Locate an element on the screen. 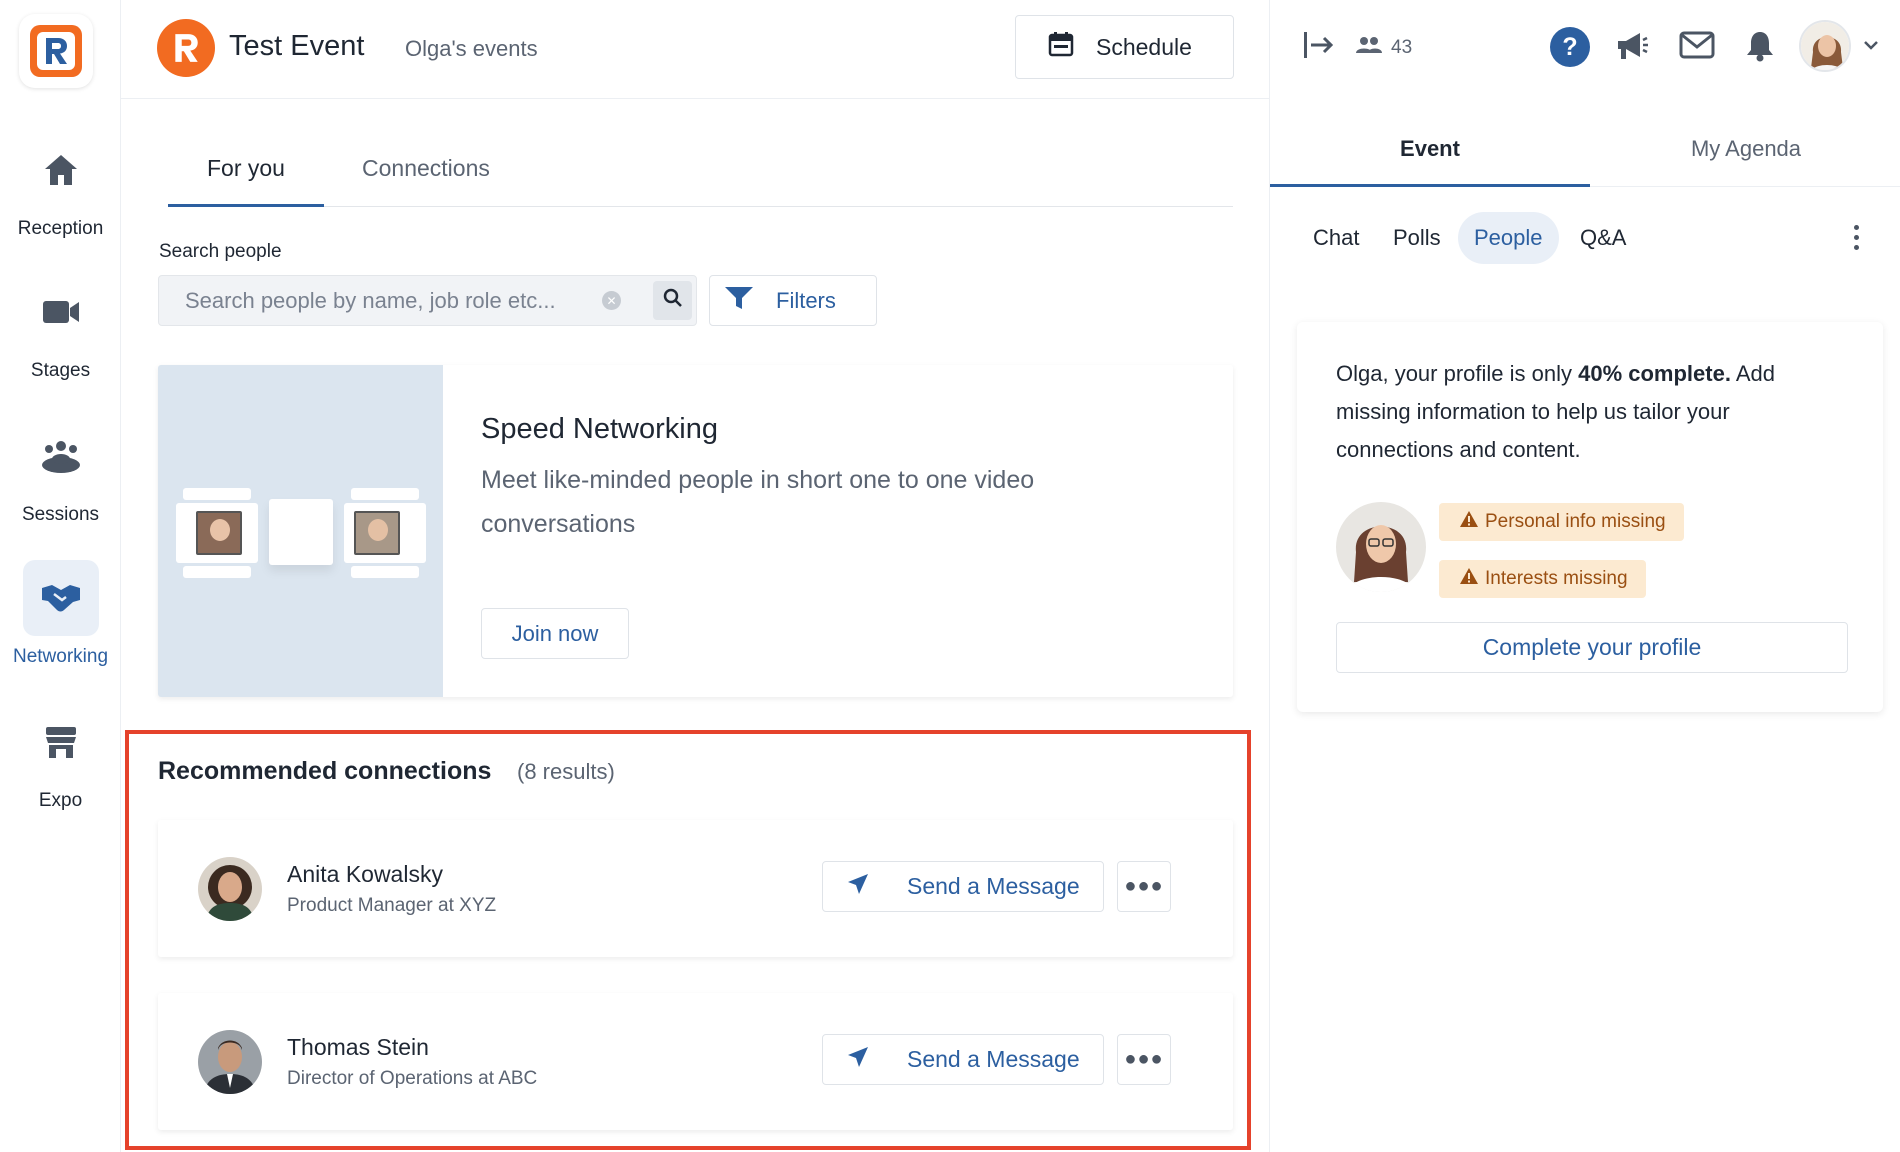 This screenshot has height=1152, width=1900. search-icon is located at coordinates (673, 300).